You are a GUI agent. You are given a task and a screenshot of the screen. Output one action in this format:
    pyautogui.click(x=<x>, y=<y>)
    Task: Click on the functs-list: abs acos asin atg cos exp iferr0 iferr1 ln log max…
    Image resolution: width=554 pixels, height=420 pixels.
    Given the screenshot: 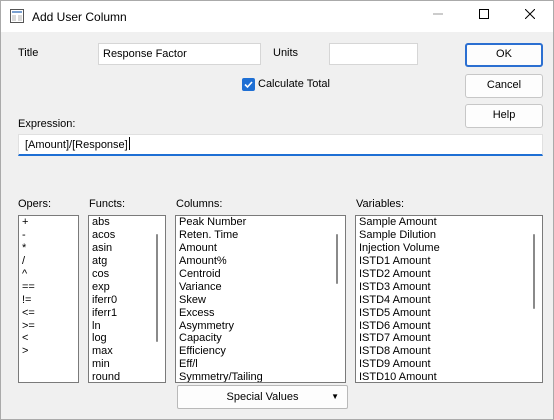 What is the action you would take?
    pyautogui.click(x=127, y=299)
    